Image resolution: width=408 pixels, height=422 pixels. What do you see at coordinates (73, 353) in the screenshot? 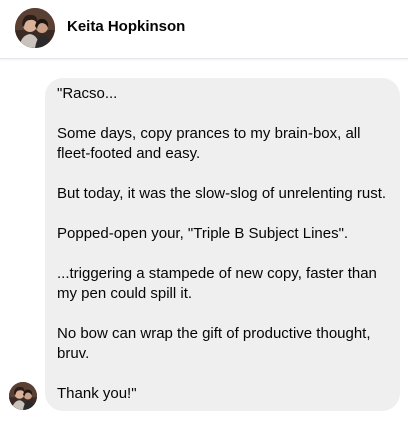
I see `message-text-line: bruv.` at bounding box center [73, 353].